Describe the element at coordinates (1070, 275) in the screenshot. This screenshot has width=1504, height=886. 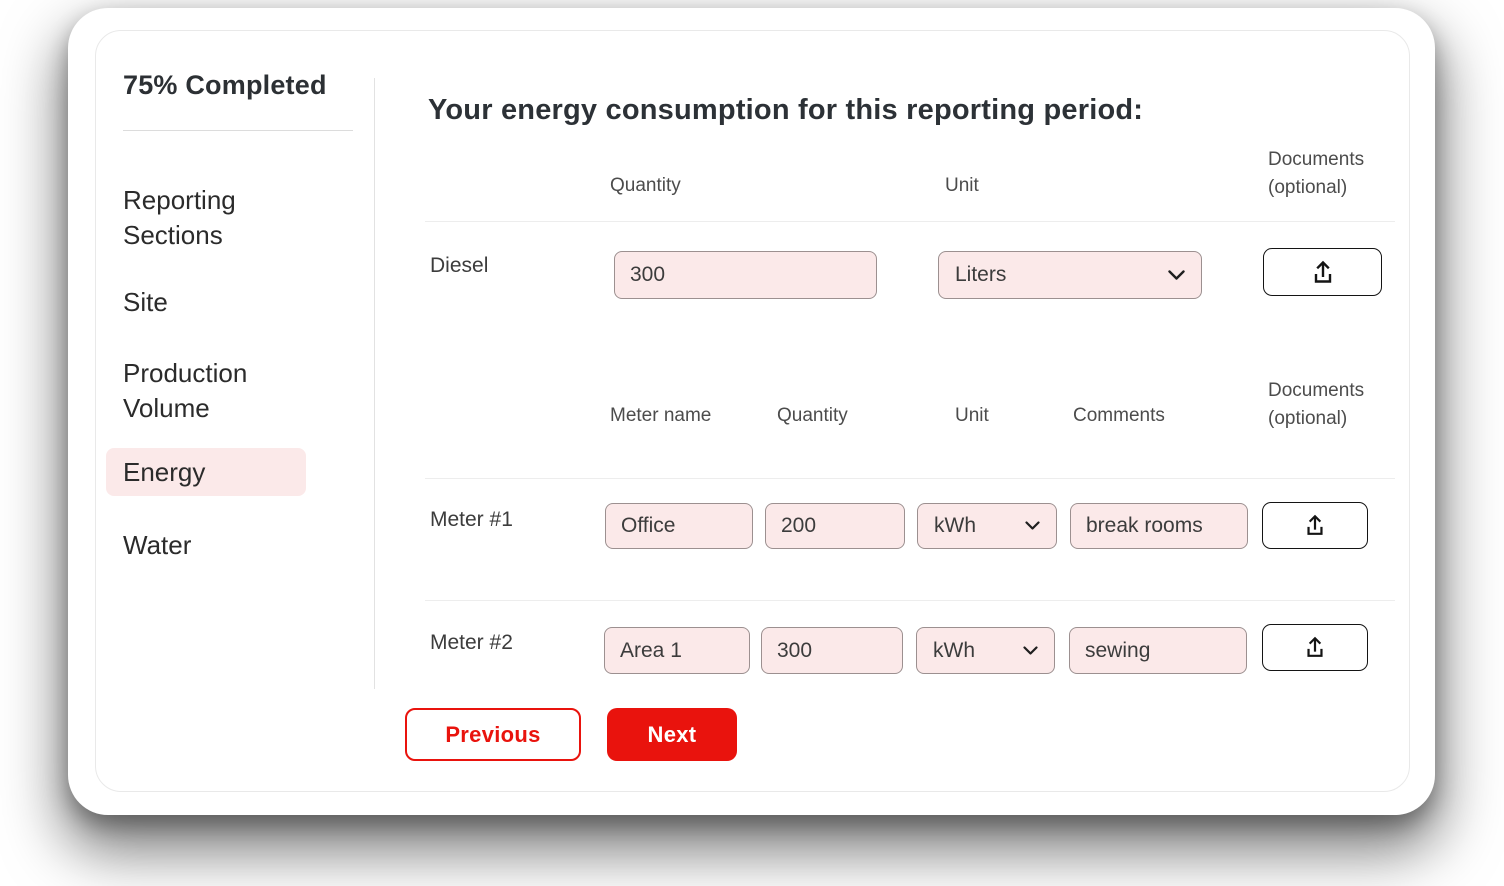
I see `diesel-unit-select: Liters` at that location.